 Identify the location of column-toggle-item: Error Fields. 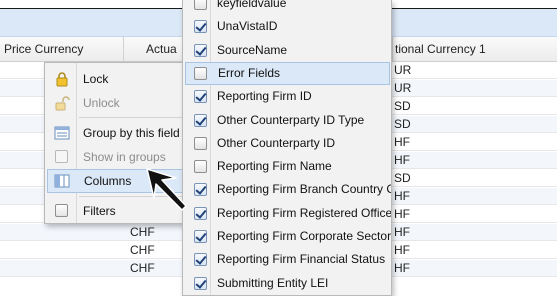
(287, 73).